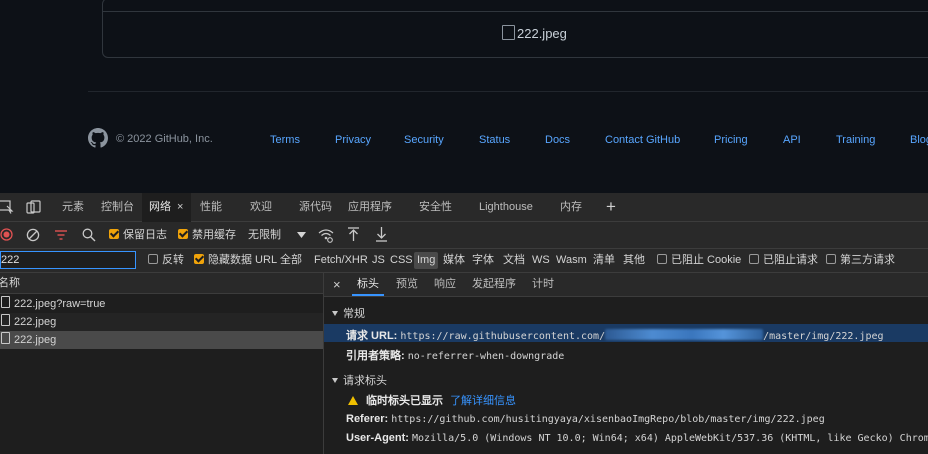 The width and height of the screenshot is (928, 454). I want to click on footer-link-security: Security, so click(424, 140).